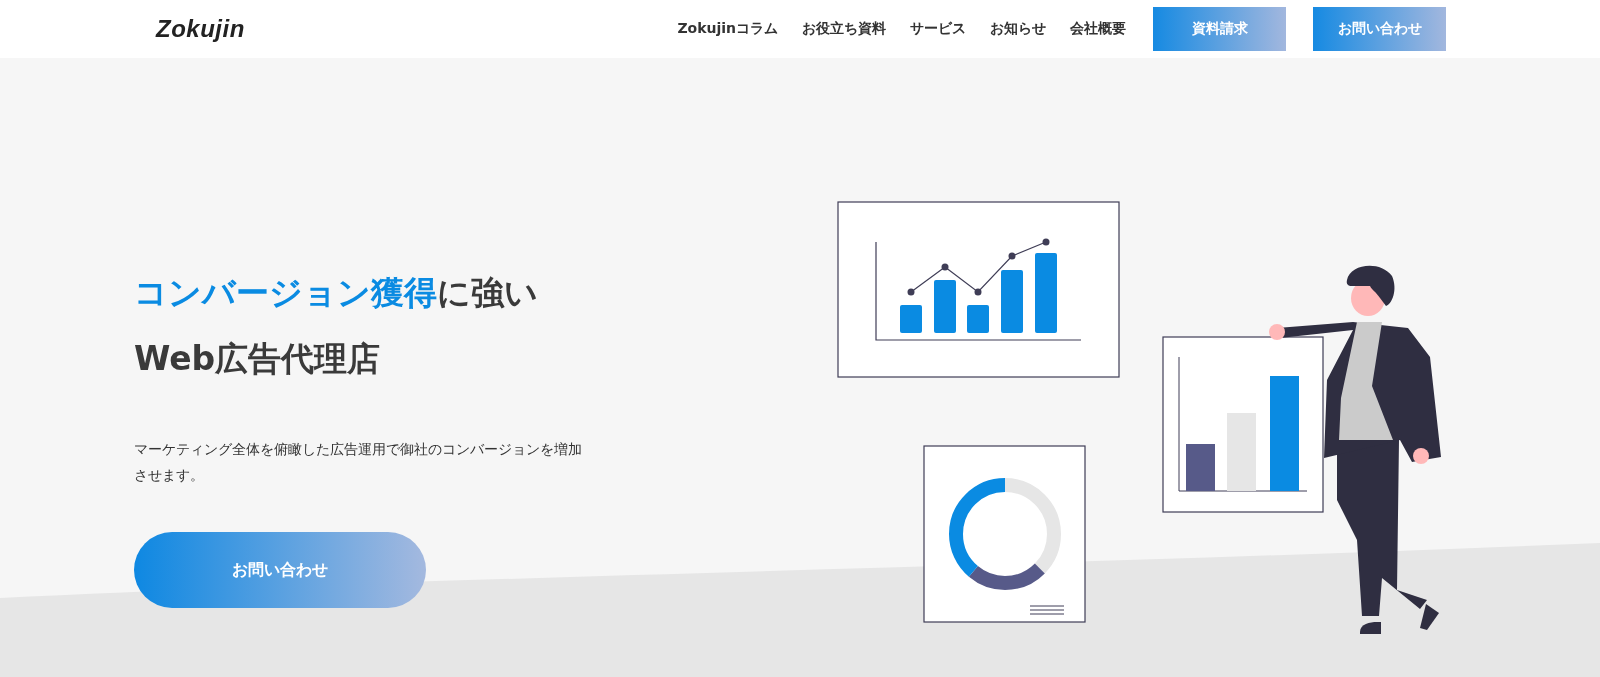 This screenshot has height=677, width=1600. What do you see at coordinates (844, 29) in the screenshot?
I see `nav-link: お役立ち資料` at bounding box center [844, 29].